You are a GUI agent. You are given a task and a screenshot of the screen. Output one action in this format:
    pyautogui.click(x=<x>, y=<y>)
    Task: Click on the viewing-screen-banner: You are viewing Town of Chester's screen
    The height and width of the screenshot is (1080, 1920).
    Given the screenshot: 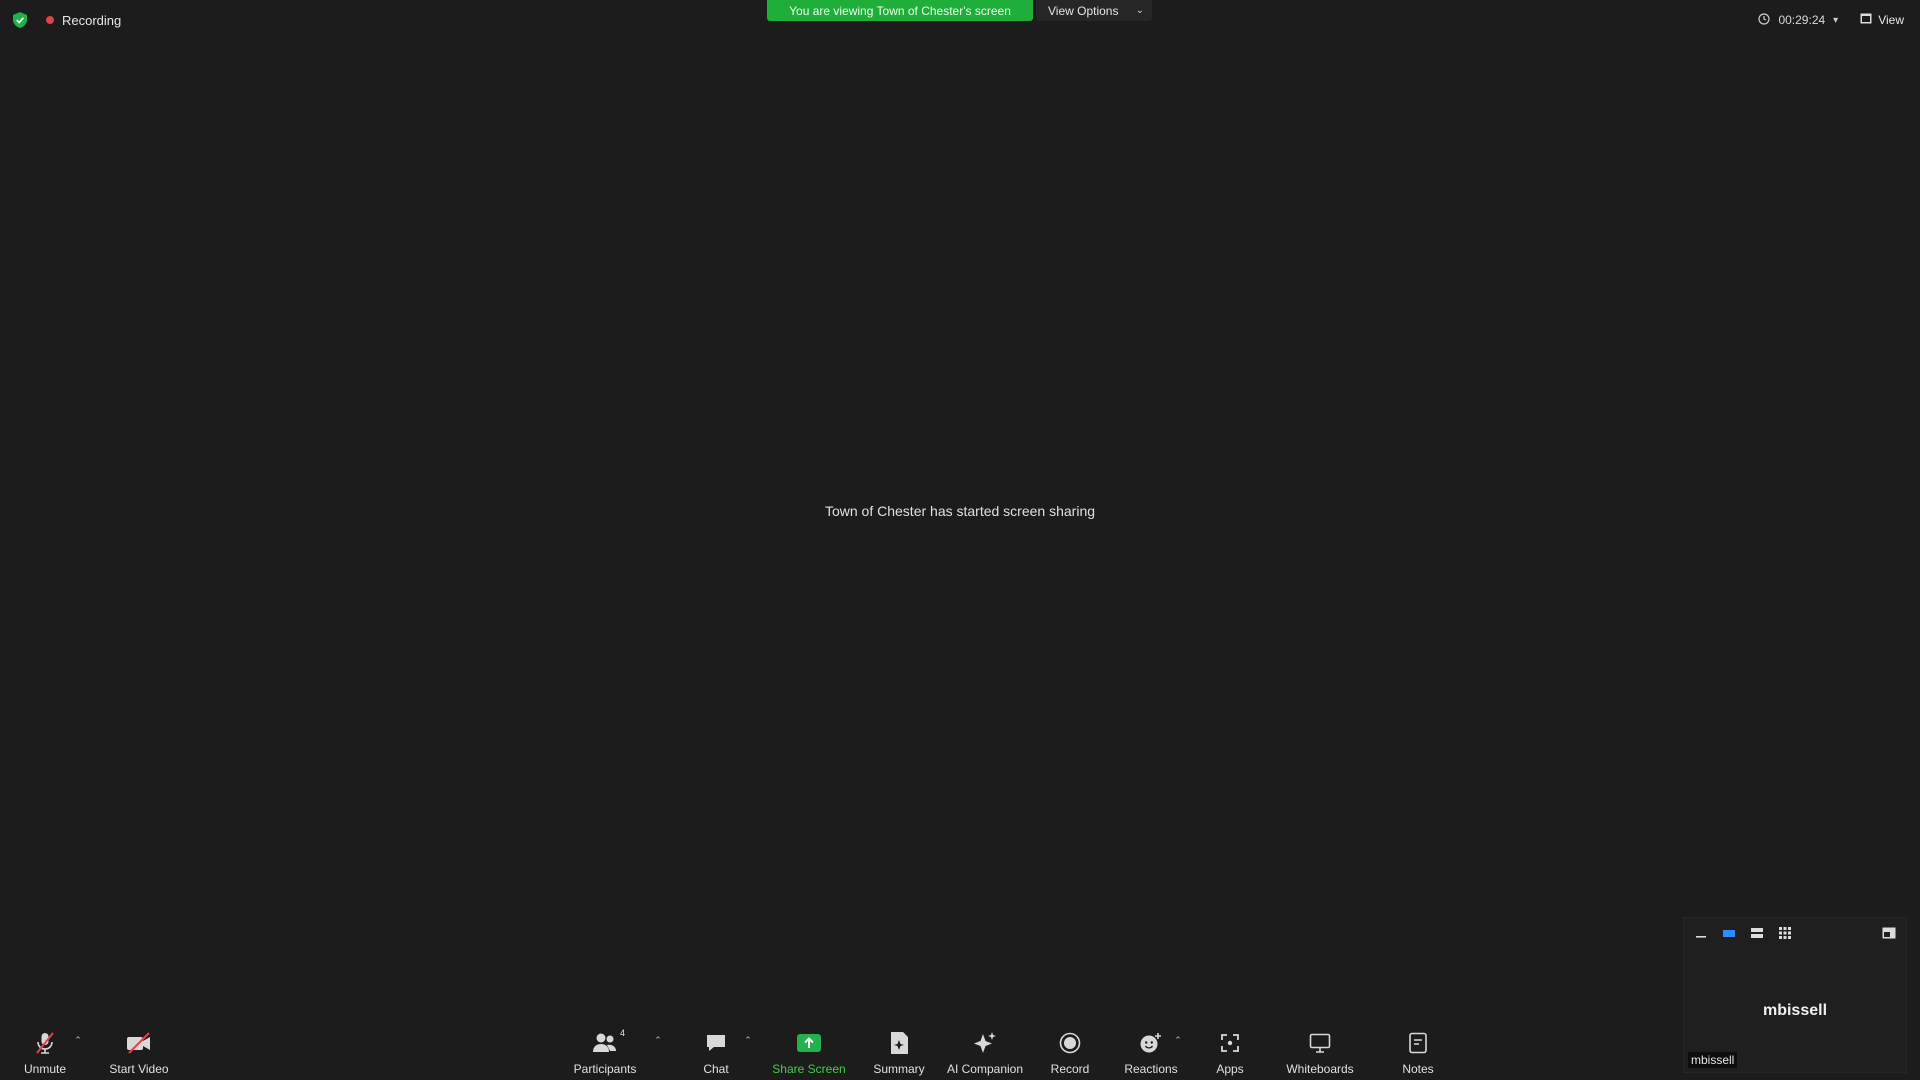 What is the action you would take?
    pyautogui.click(x=900, y=10)
    